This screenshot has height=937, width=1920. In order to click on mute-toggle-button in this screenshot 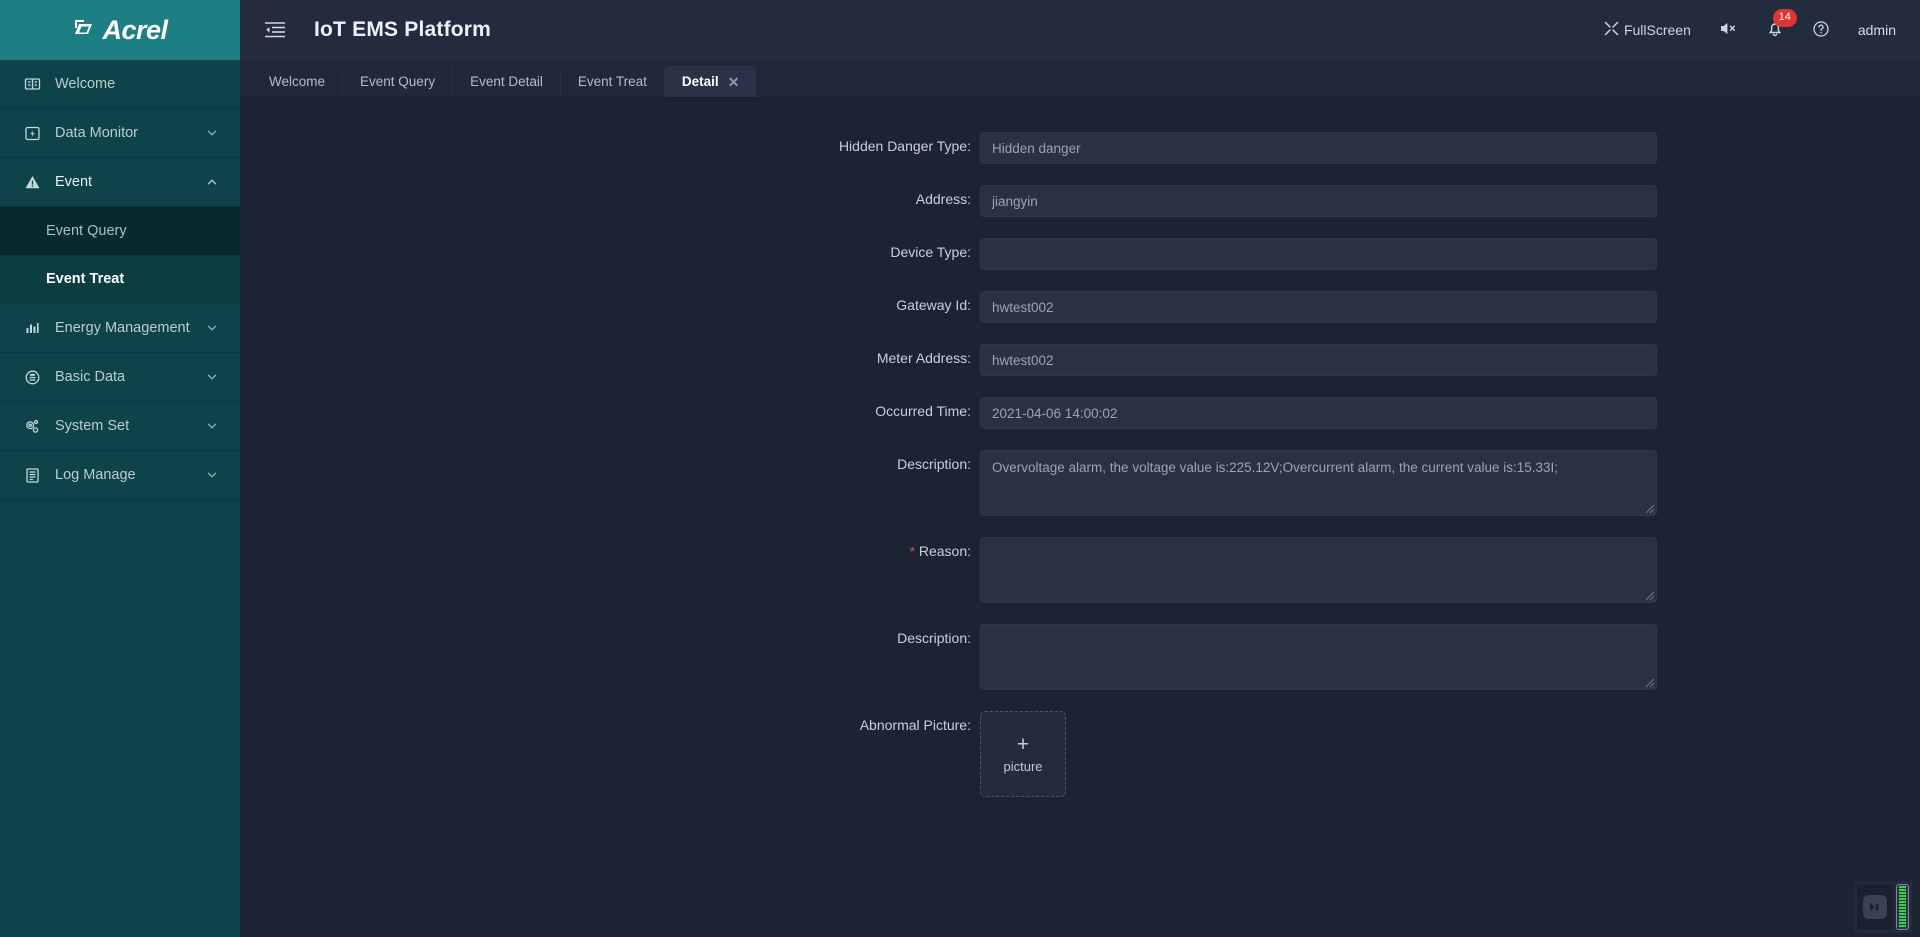, I will do `click(1728, 30)`.